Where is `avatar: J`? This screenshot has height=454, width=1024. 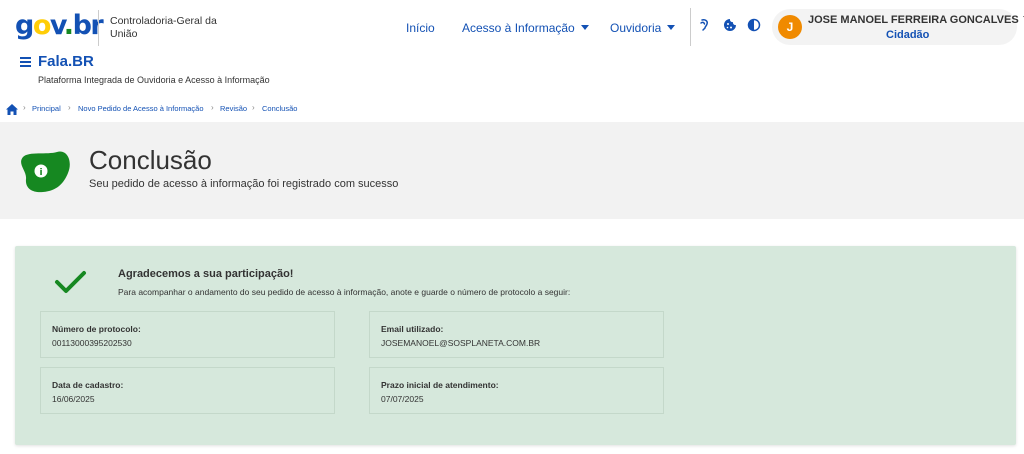
avatar: J is located at coordinates (790, 27).